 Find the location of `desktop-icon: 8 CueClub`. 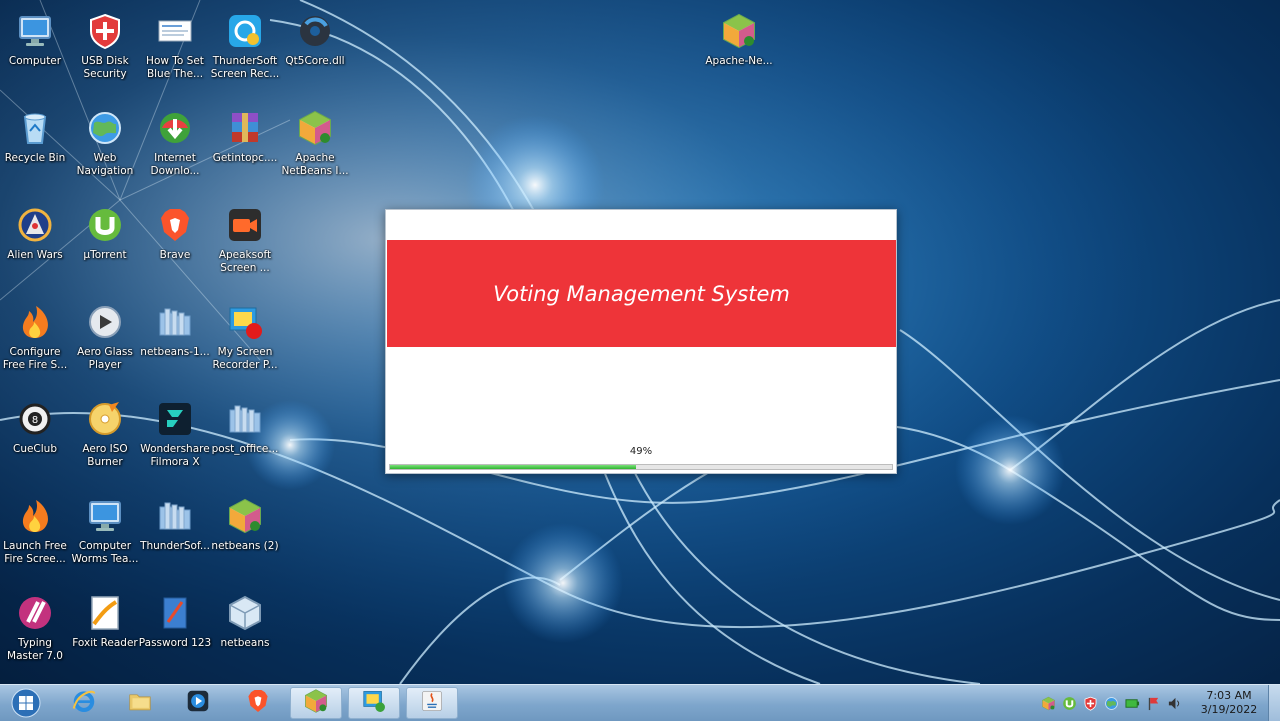

desktop-icon: 8 CueClub is located at coordinates (35, 438).